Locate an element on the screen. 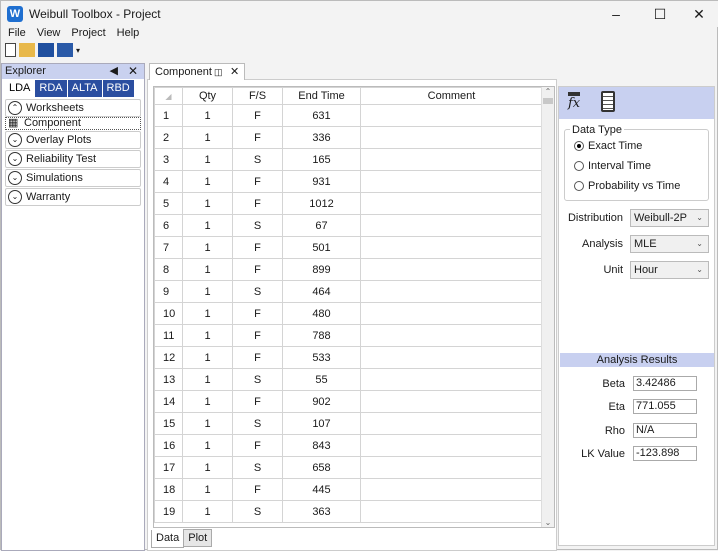 The height and width of the screenshot is (551, 718). table-row: 11 1 F 788 is located at coordinates (348, 335).